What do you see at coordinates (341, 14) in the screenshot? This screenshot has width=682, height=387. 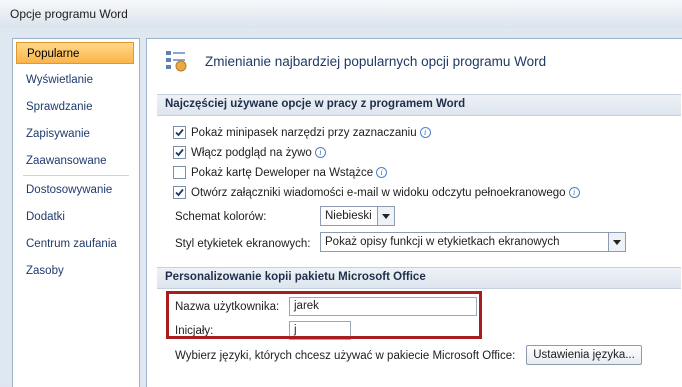 I see `window-titlebar: Opcje programu Word` at bounding box center [341, 14].